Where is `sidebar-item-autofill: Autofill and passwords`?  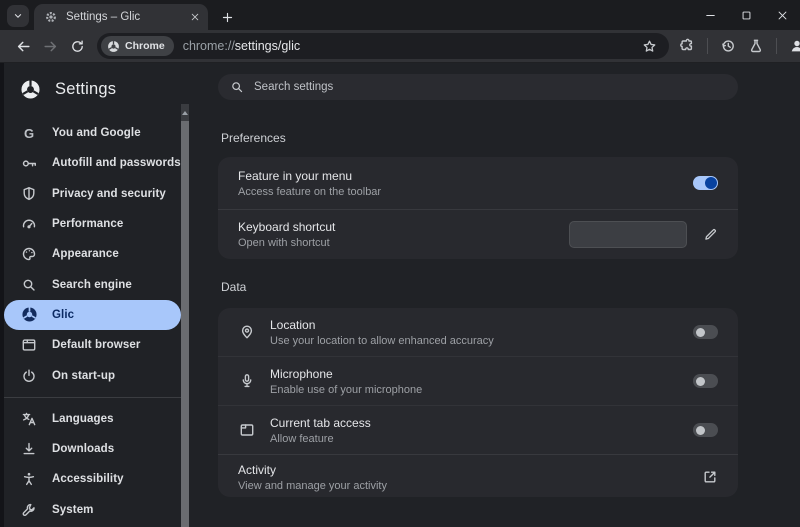
sidebar-item-autofill: Autofill and passwords is located at coordinates (92, 163).